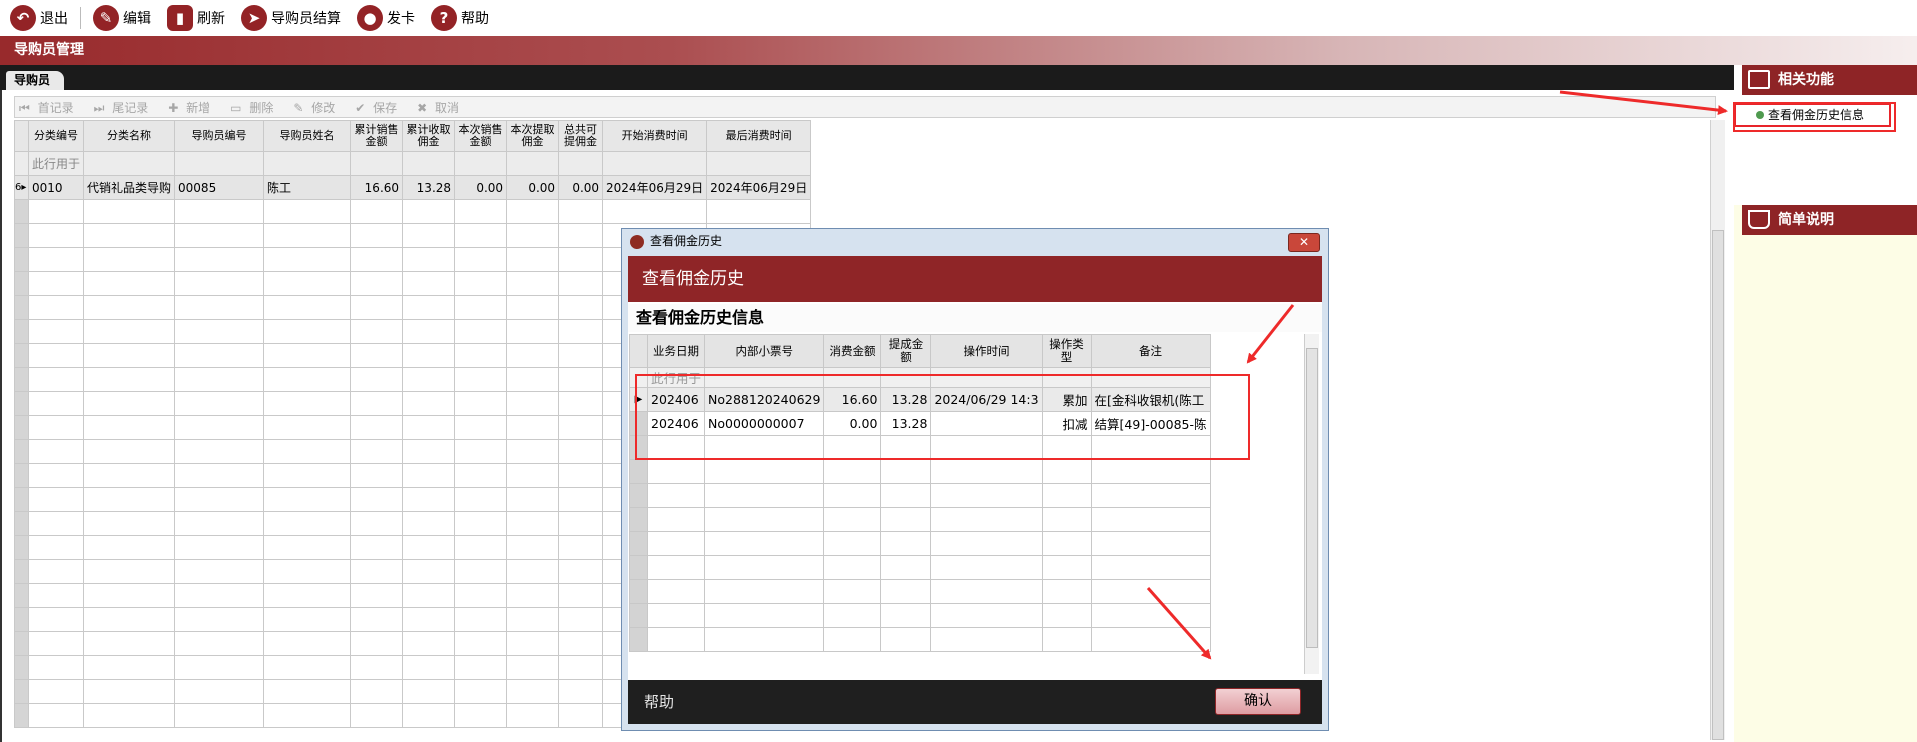  What do you see at coordinates (307, 187) in the screenshot?
I see `table-cell: 陈工` at bounding box center [307, 187].